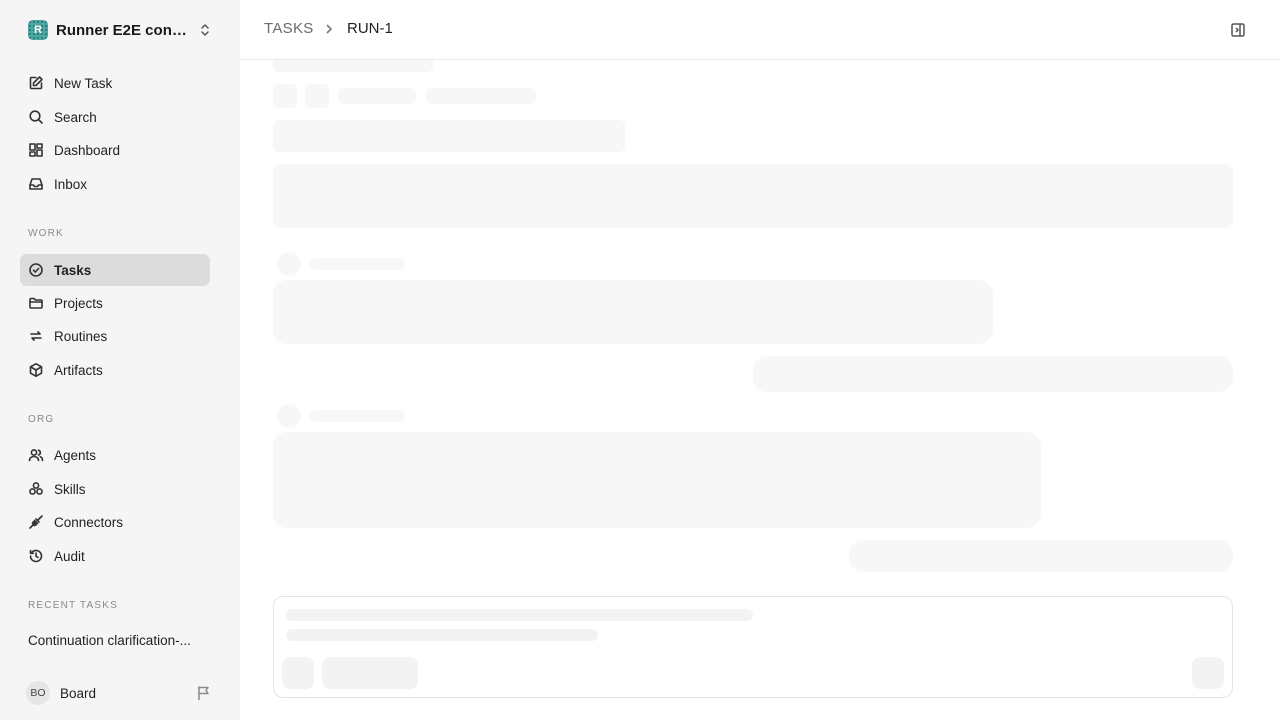 The image size is (1280, 720). I want to click on chevron-up-down-icon, so click(205, 30).